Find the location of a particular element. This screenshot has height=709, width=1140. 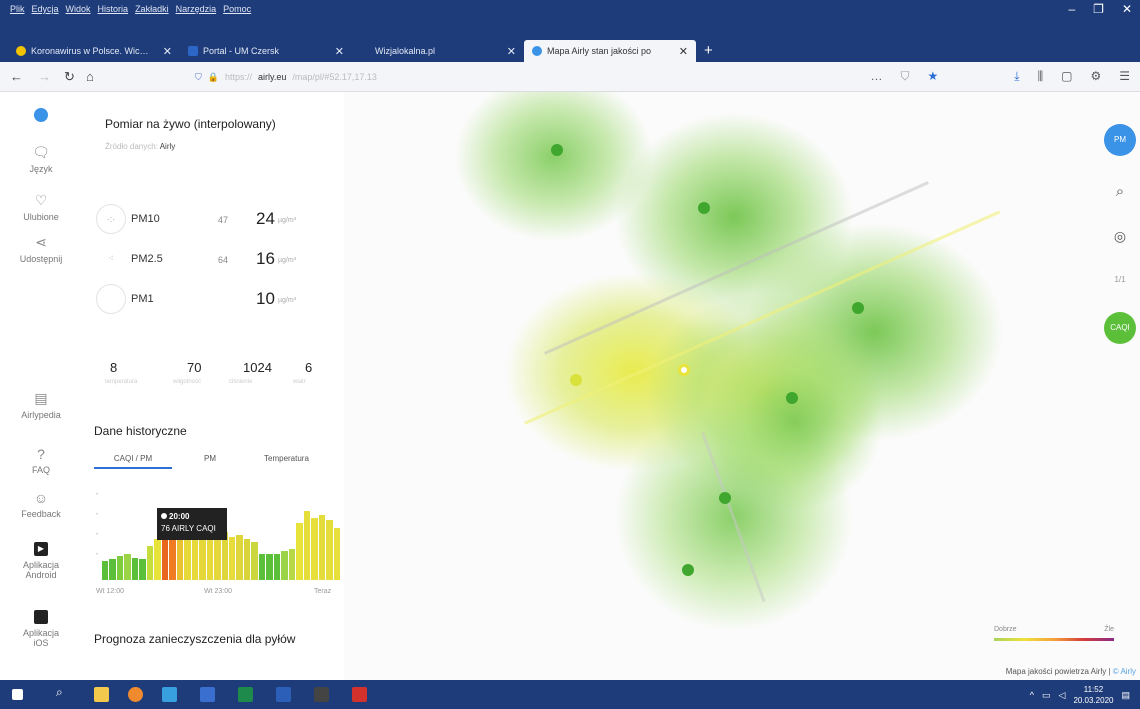

menu-item: Narzędzia is located at coordinates (196, 9).